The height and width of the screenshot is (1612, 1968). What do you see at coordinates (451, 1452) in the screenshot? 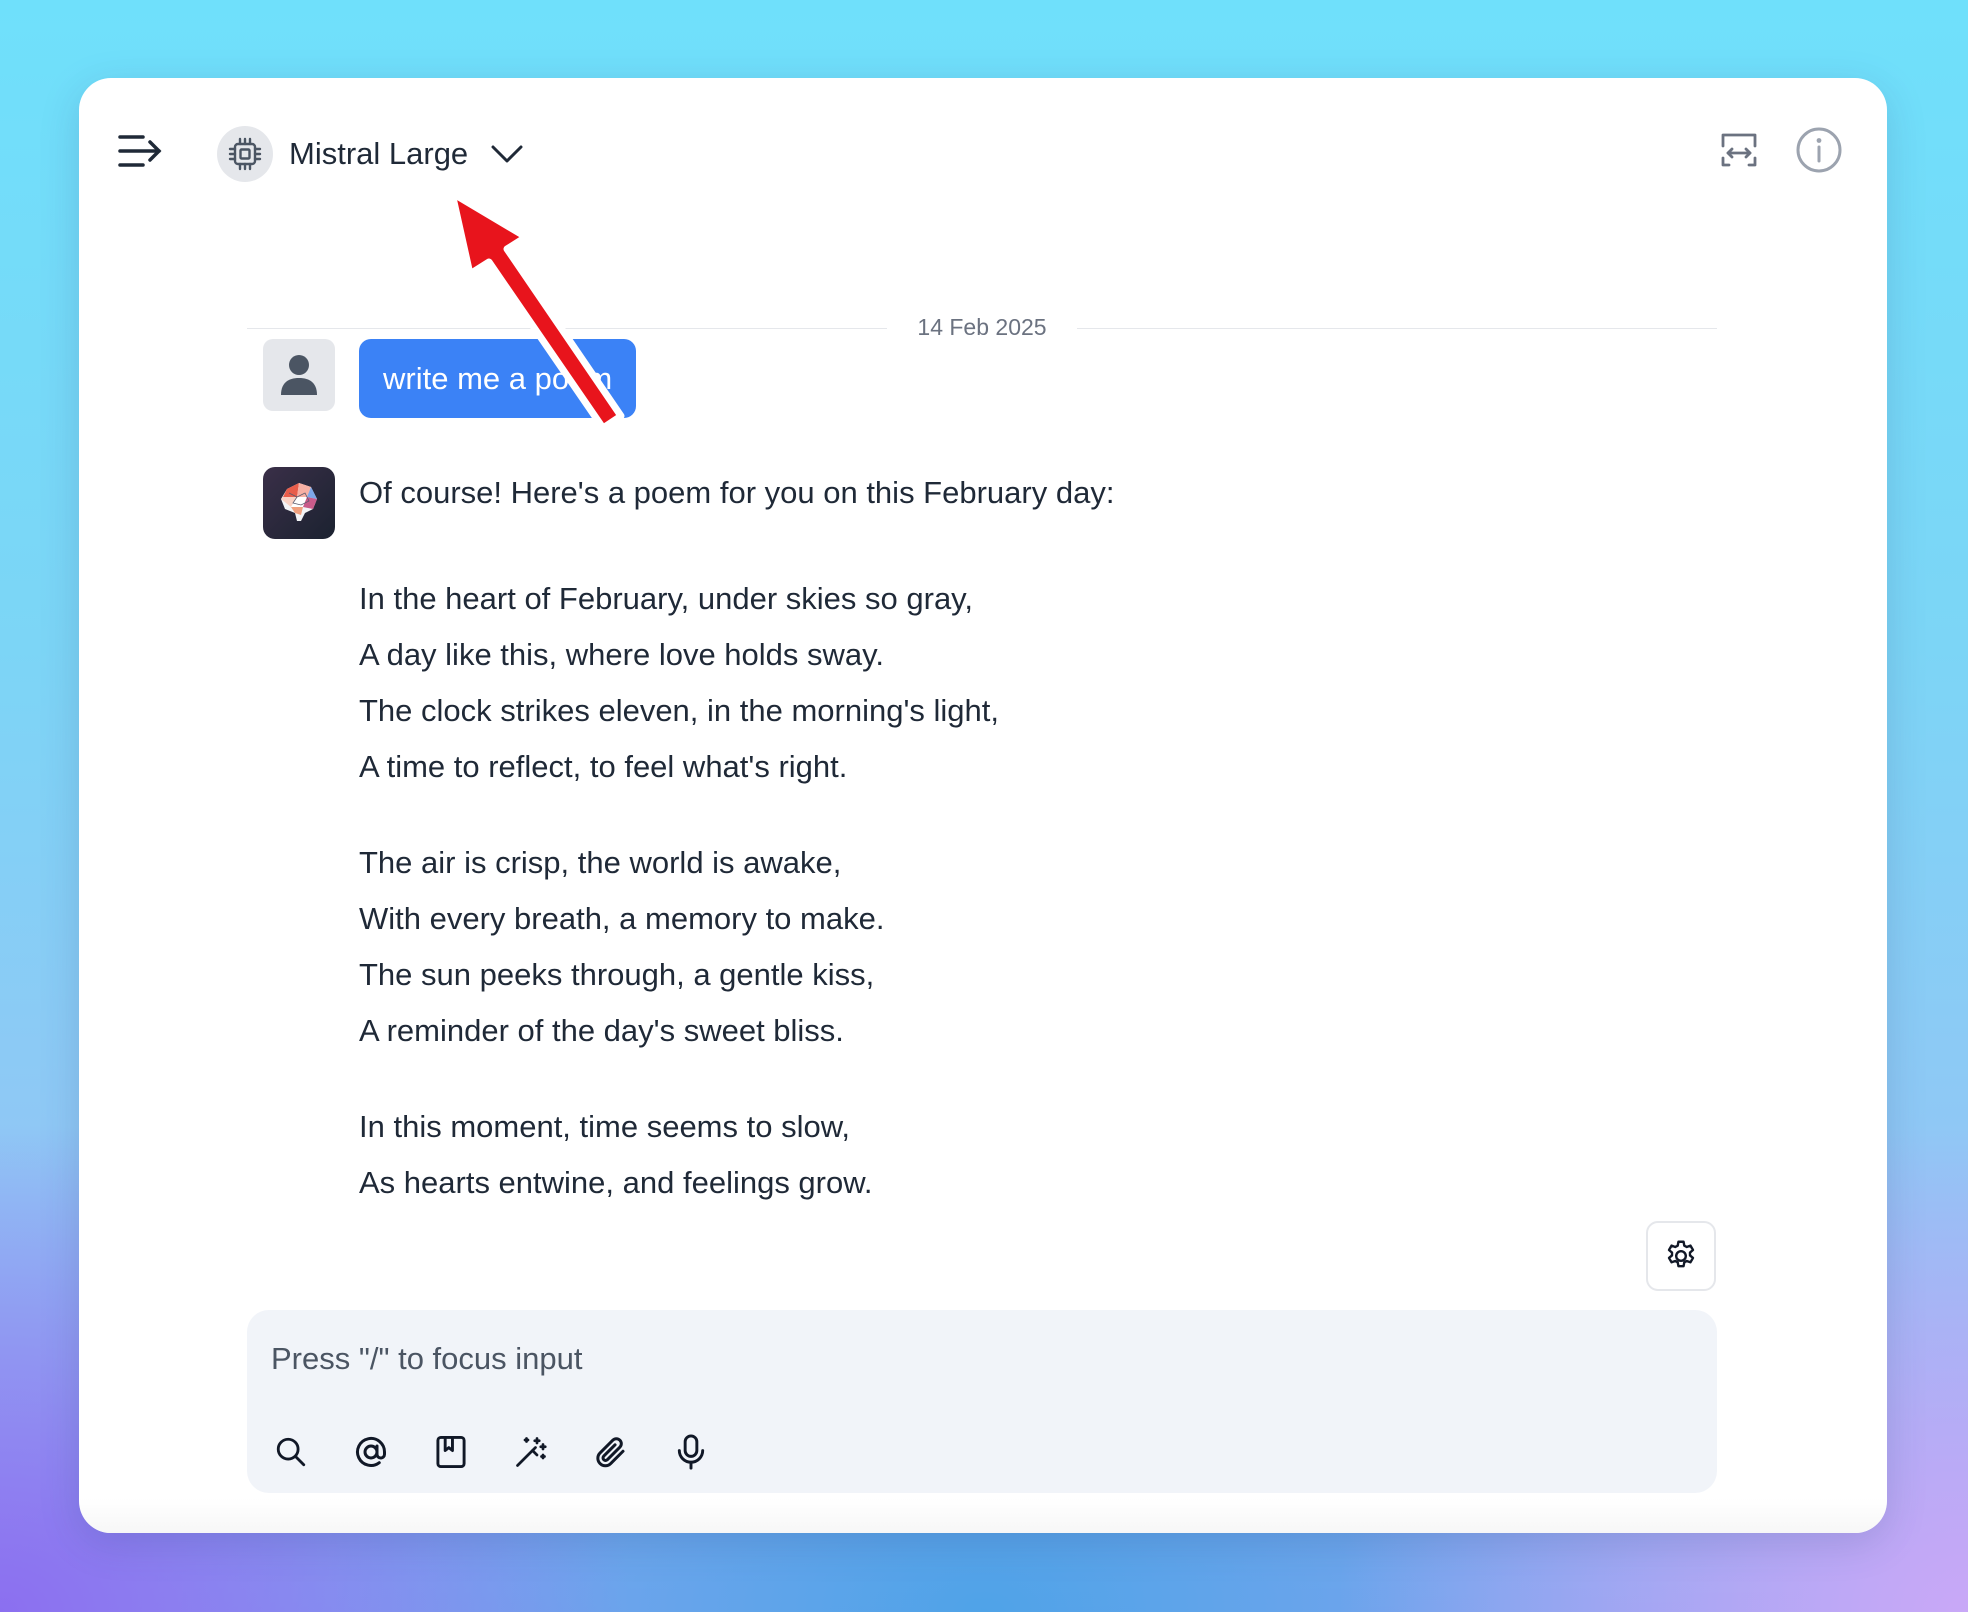
I see `bookmark-icon` at bounding box center [451, 1452].